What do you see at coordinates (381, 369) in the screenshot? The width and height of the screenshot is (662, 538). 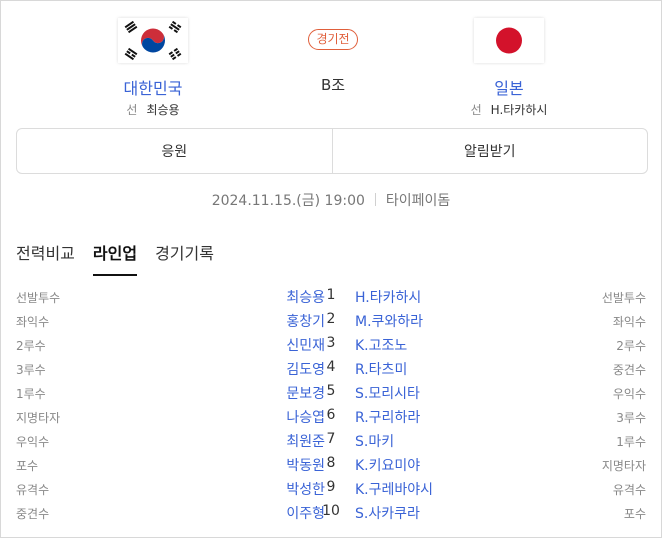 I see `away-player-name: R.타츠미` at bounding box center [381, 369].